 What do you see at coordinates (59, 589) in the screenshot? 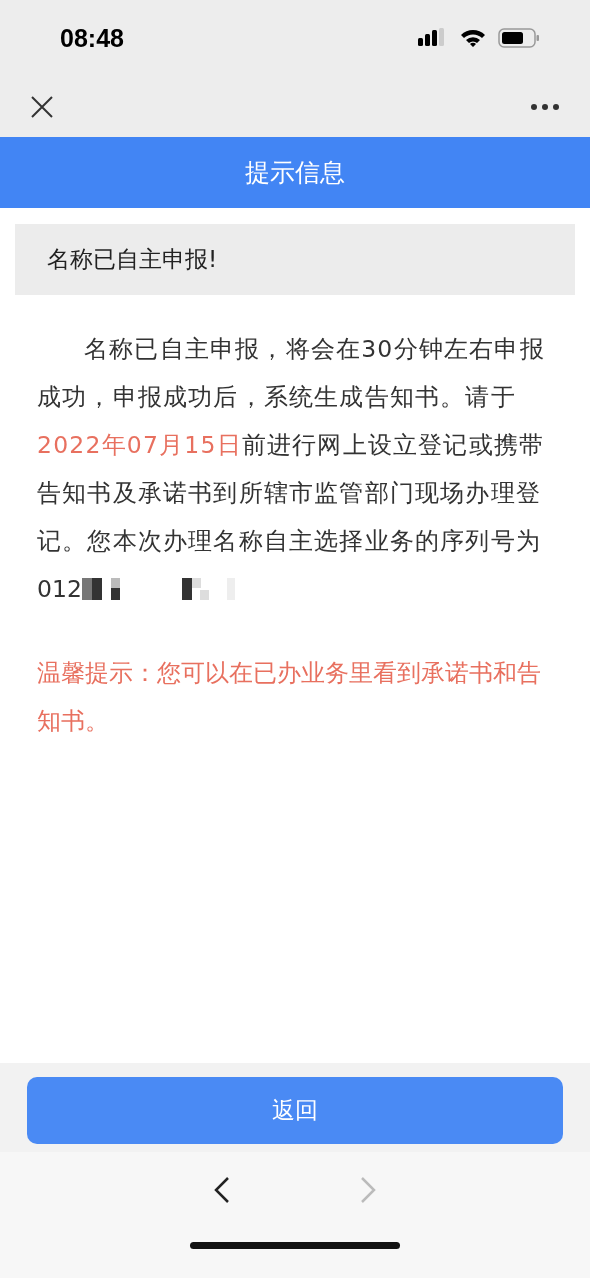
I see `serial-number: 012` at bounding box center [59, 589].